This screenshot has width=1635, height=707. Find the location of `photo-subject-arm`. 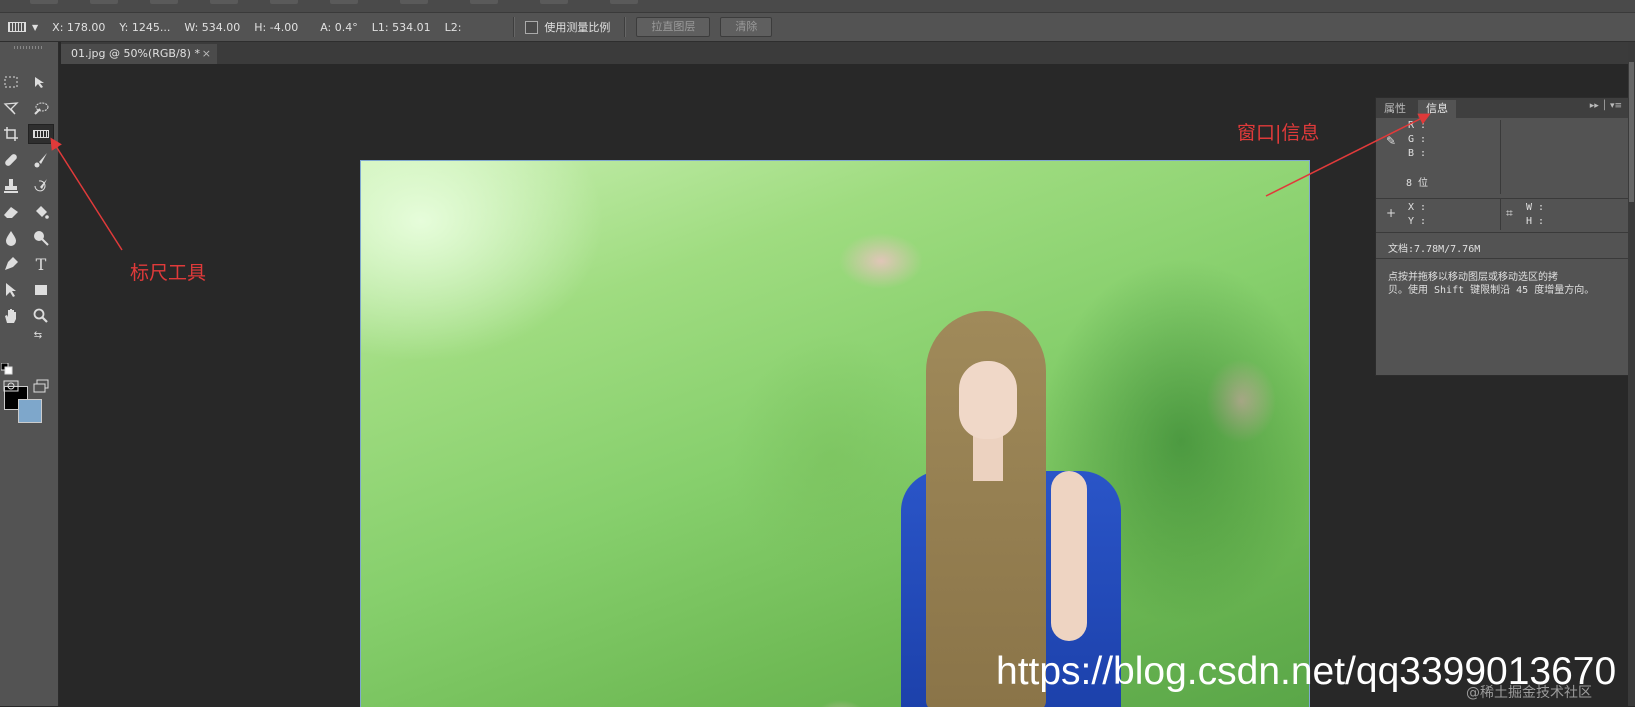

photo-subject-arm is located at coordinates (1069, 556).